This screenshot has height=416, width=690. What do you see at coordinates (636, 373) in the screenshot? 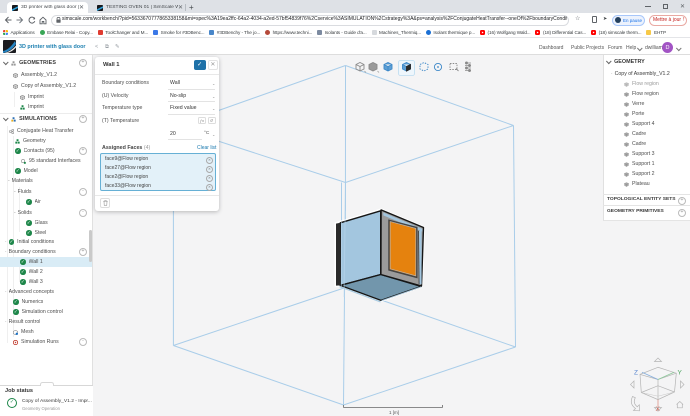
I see `svg-text: Z` at bounding box center [636, 373].